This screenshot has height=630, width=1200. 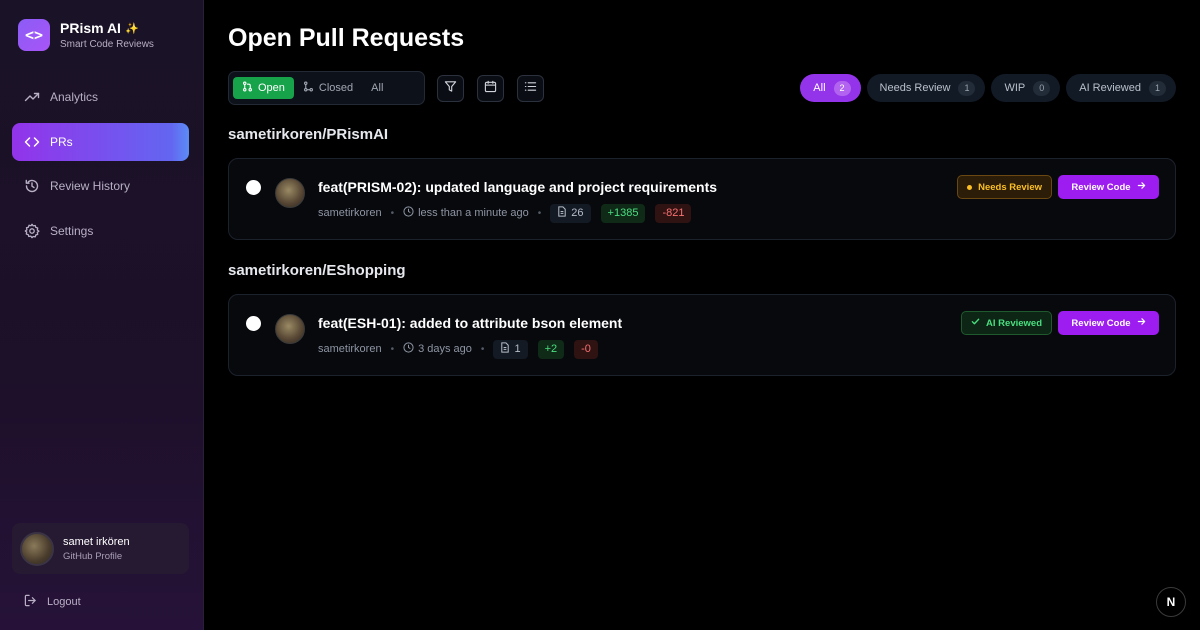 What do you see at coordinates (32, 142) in the screenshot?
I see `code-icon` at bounding box center [32, 142].